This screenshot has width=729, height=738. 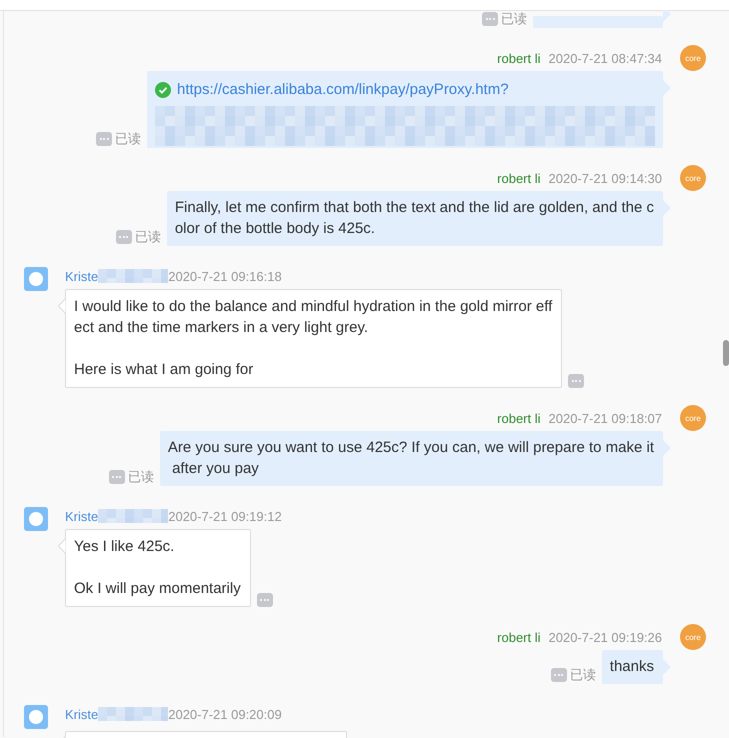 I want to click on message-time: 2020-7-21 09:18:07, so click(x=605, y=418).